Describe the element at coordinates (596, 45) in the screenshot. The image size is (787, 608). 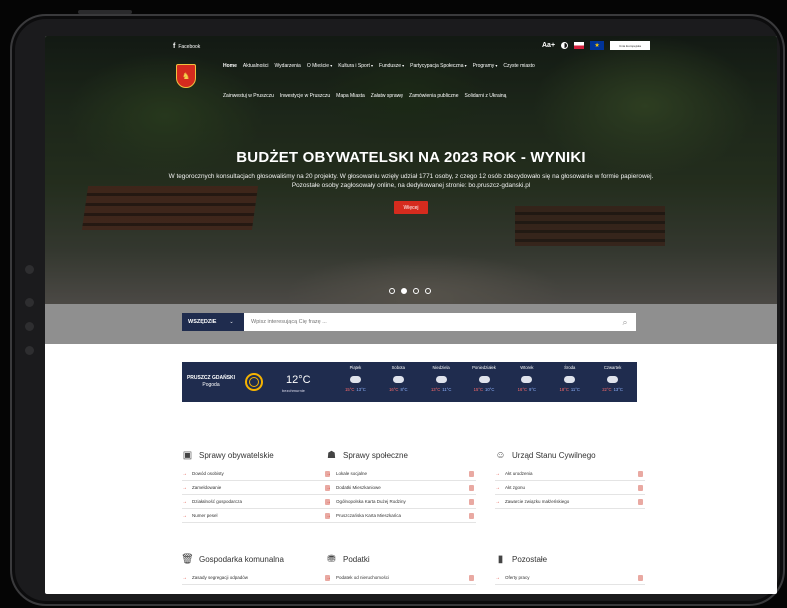
I see `accessibility-tools: Aa+ ★ Unia Europejska` at that location.